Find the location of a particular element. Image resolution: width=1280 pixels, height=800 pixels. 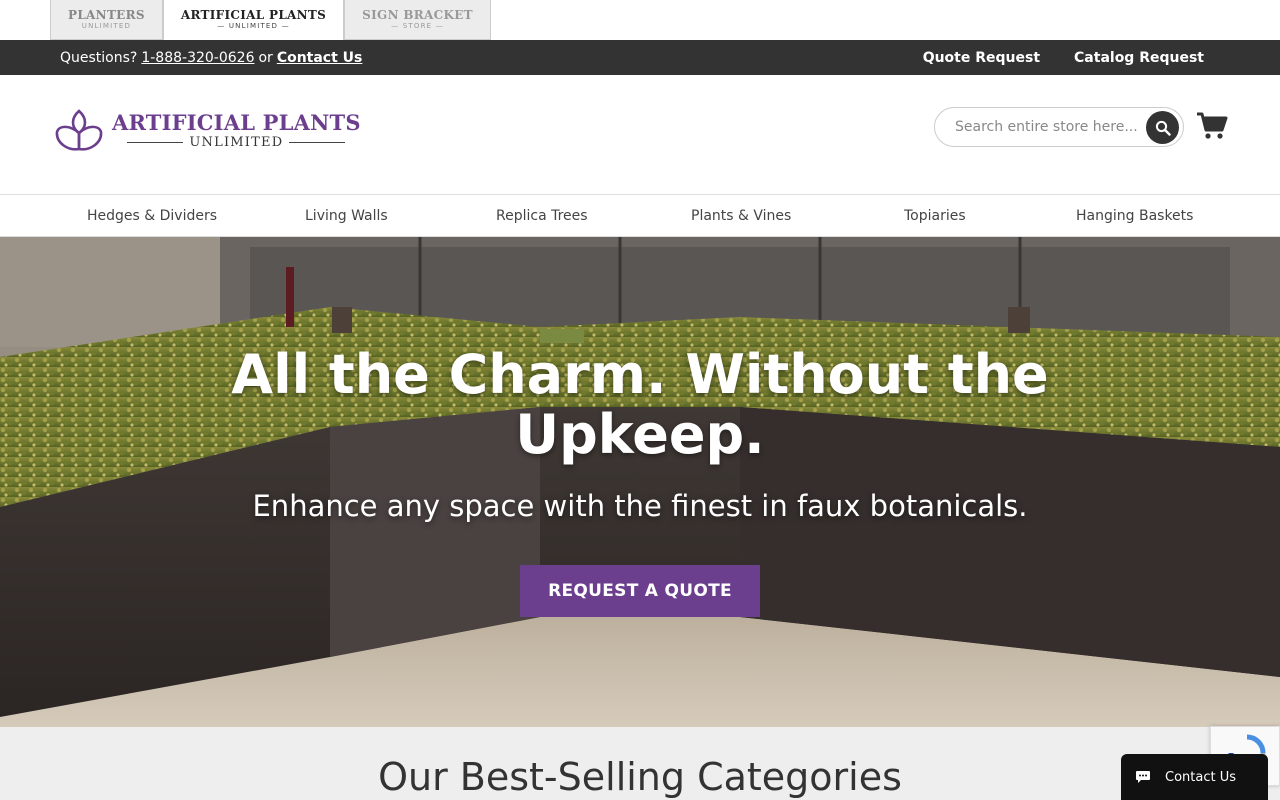

contact-info: Questions? 1-888-320-0626 or Contact Us is located at coordinates (211, 58).